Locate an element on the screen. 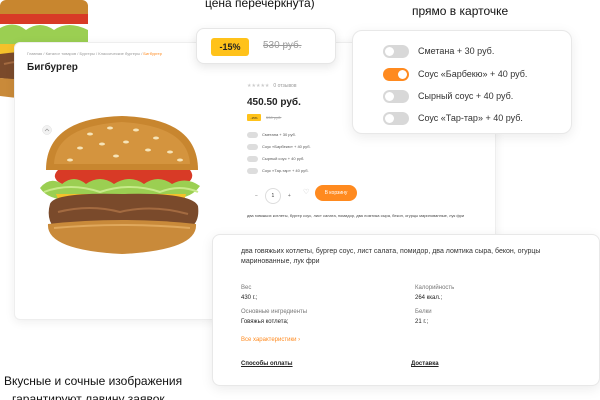  calories-label: Калорийность is located at coordinates (435, 288).